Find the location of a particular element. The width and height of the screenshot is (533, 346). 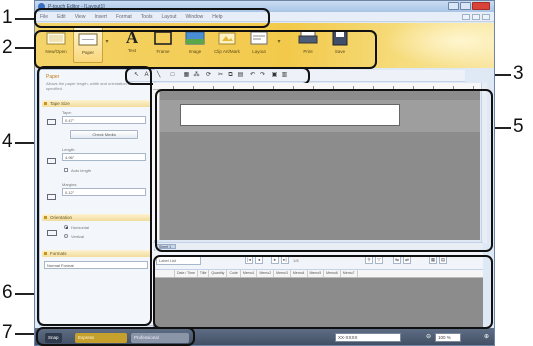

doc-minimize-button is located at coordinates (466, 17).